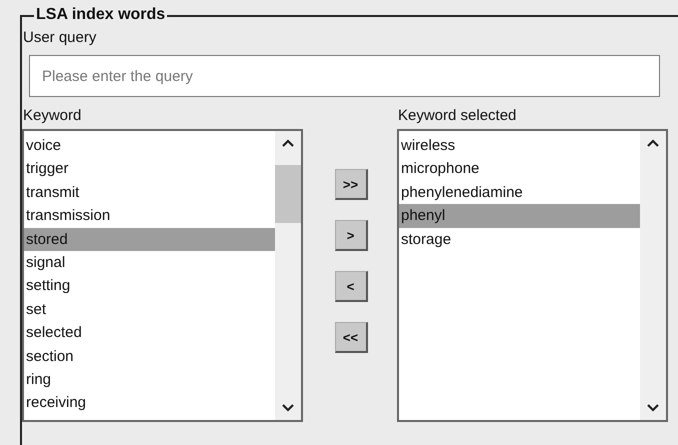  Describe the element at coordinates (52, 116) in the screenshot. I see `list-label: Keyword` at that location.